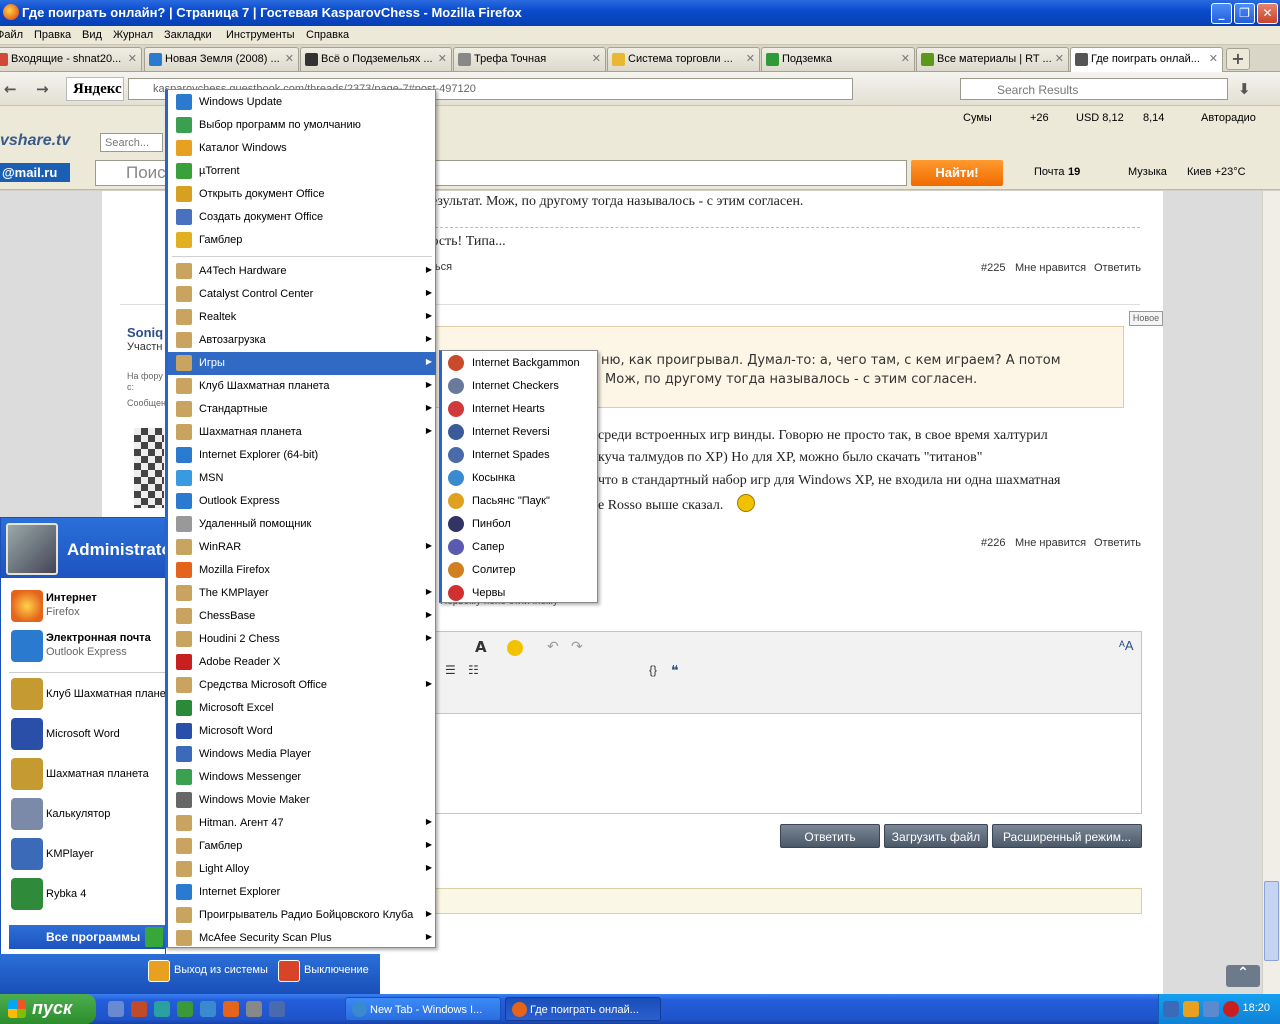  I want to click on recent-chess-planet: Шахматная планета, so click(87, 775).